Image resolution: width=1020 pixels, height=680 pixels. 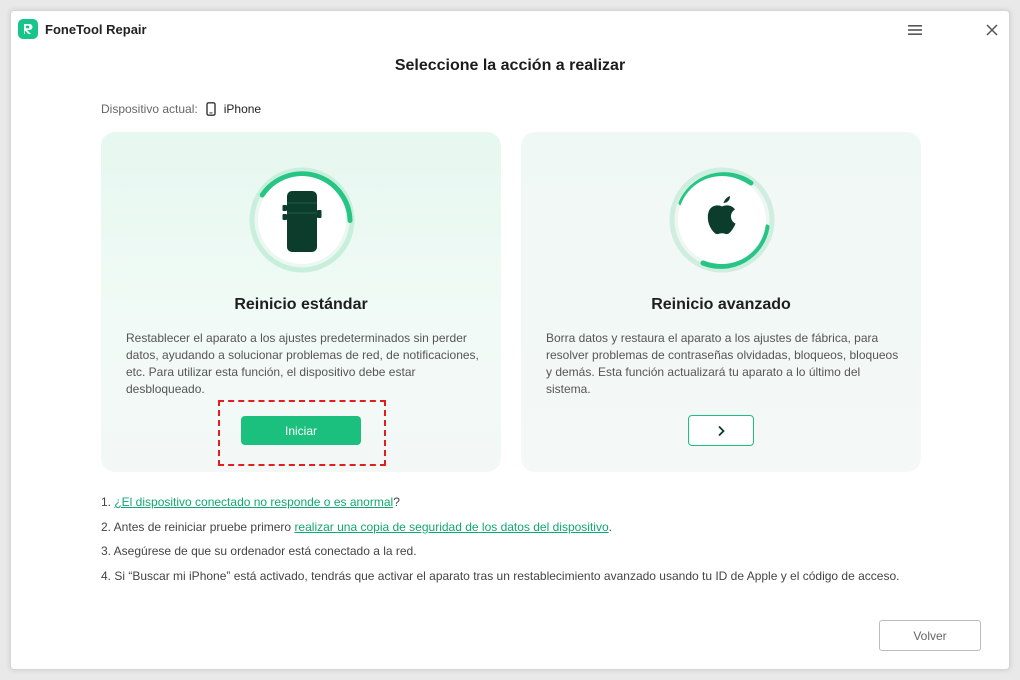 What do you see at coordinates (510, 30) in the screenshot?
I see `title-bar: FoneTool Repair` at bounding box center [510, 30].